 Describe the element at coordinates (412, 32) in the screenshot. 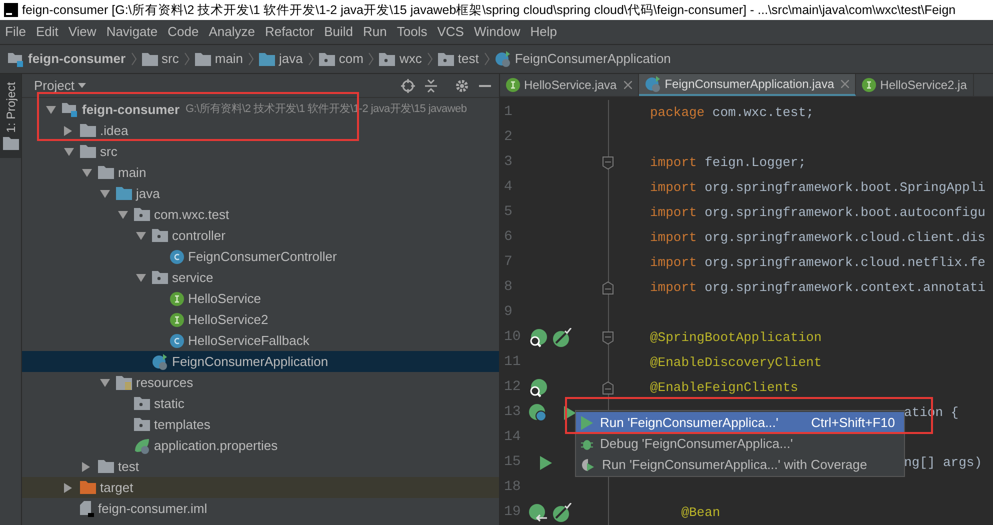

I see `menu-item: Tools` at that location.